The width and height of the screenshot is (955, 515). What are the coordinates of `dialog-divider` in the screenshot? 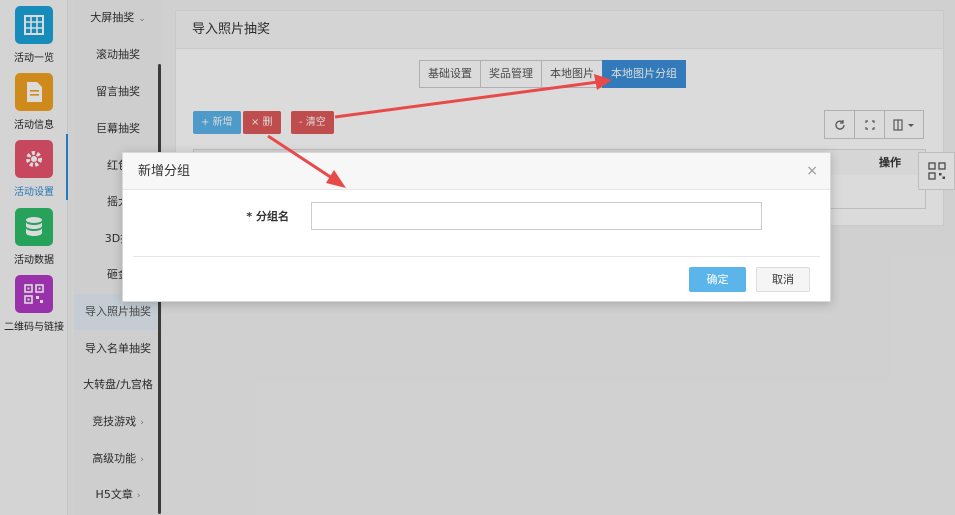 It's located at (476, 256).